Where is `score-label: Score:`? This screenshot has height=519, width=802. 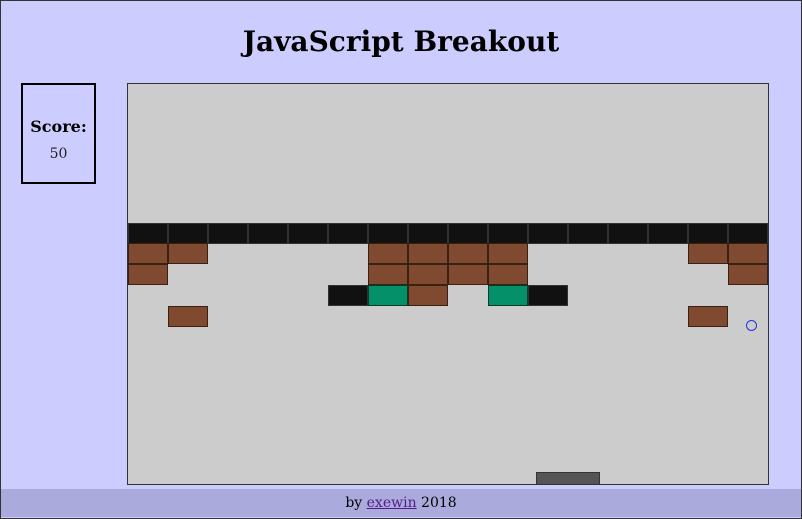 score-label: Score: is located at coordinates (58, 126).